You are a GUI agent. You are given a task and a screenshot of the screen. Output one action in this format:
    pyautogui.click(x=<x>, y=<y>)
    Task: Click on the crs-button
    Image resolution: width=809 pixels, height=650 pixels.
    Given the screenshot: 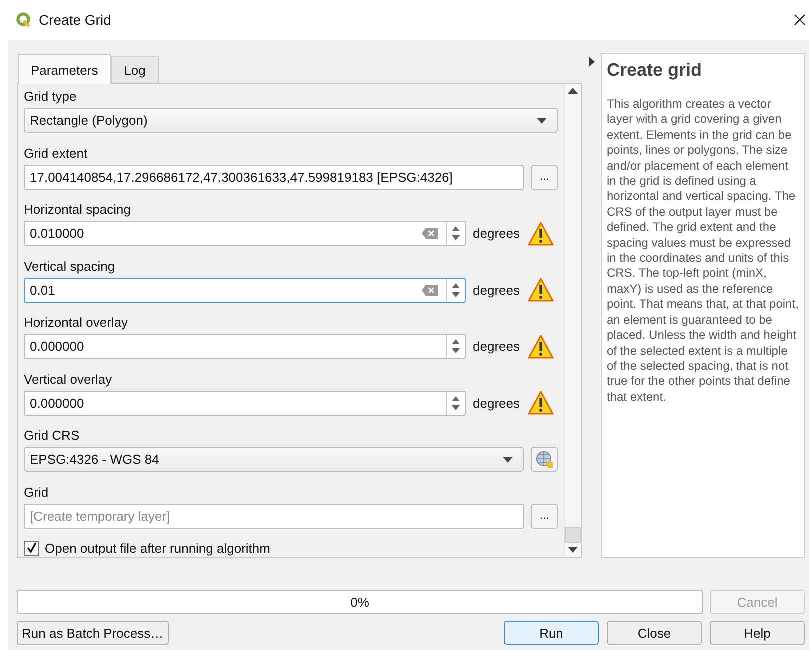 What is the action you would take?
    pyautogui.click(x=544, y=459)
    